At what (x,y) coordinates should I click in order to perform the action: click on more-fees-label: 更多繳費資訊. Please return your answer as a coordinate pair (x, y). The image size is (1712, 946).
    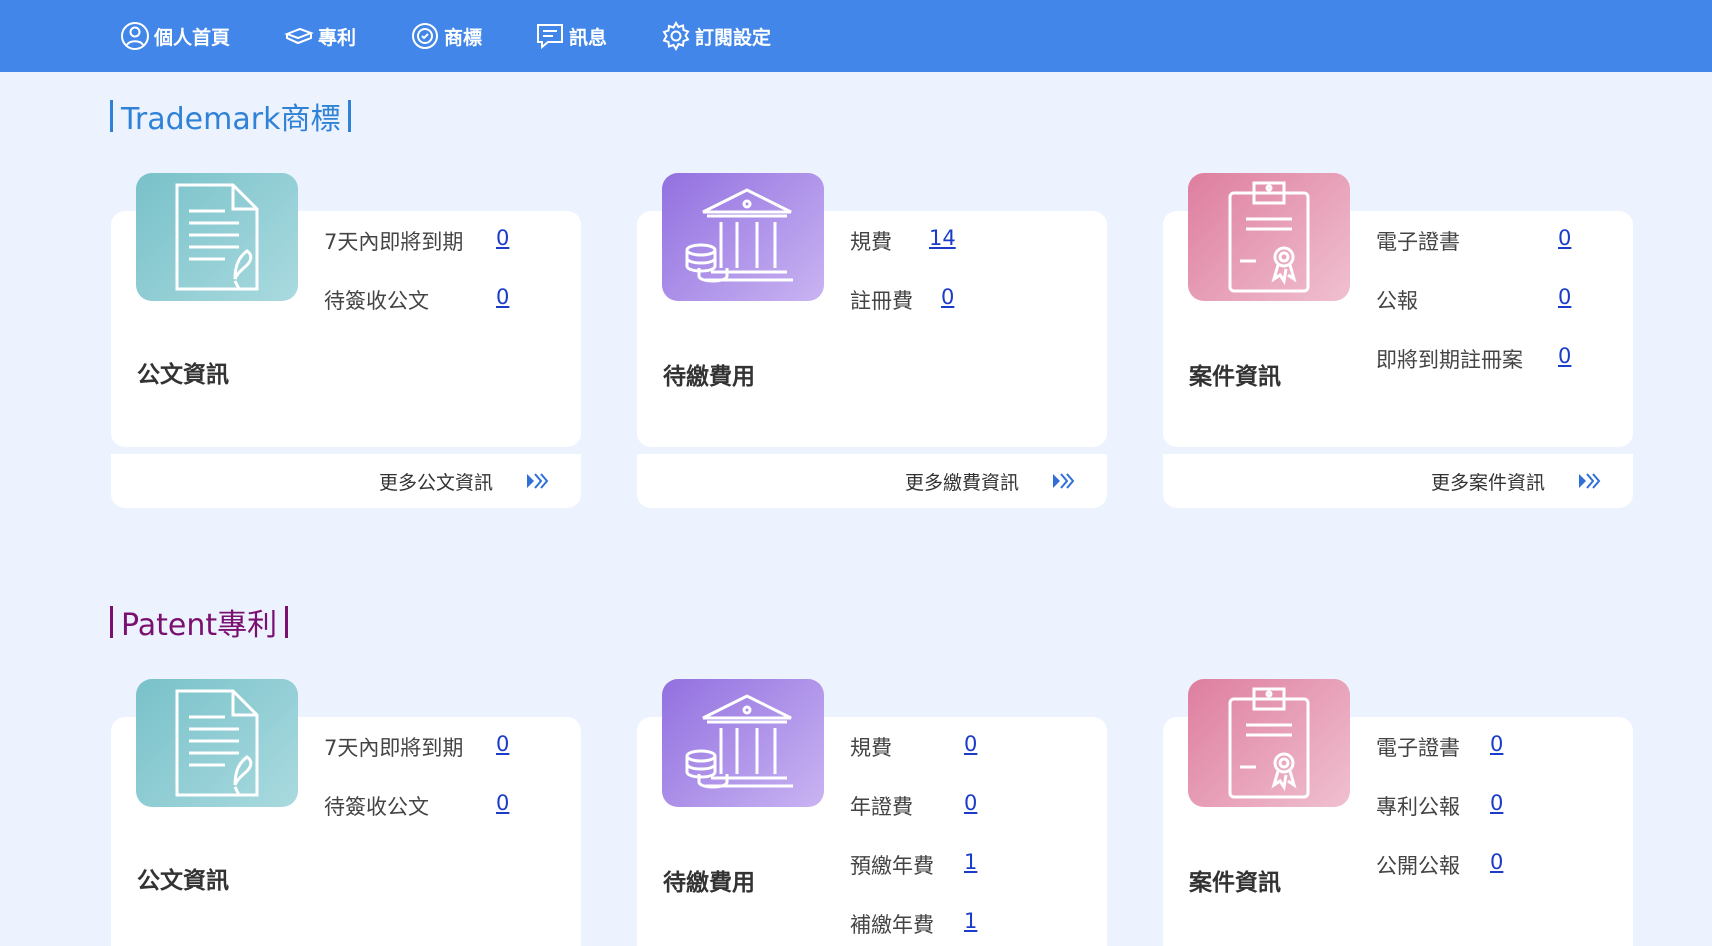
    Looking at the image, I should click on (961, 482).